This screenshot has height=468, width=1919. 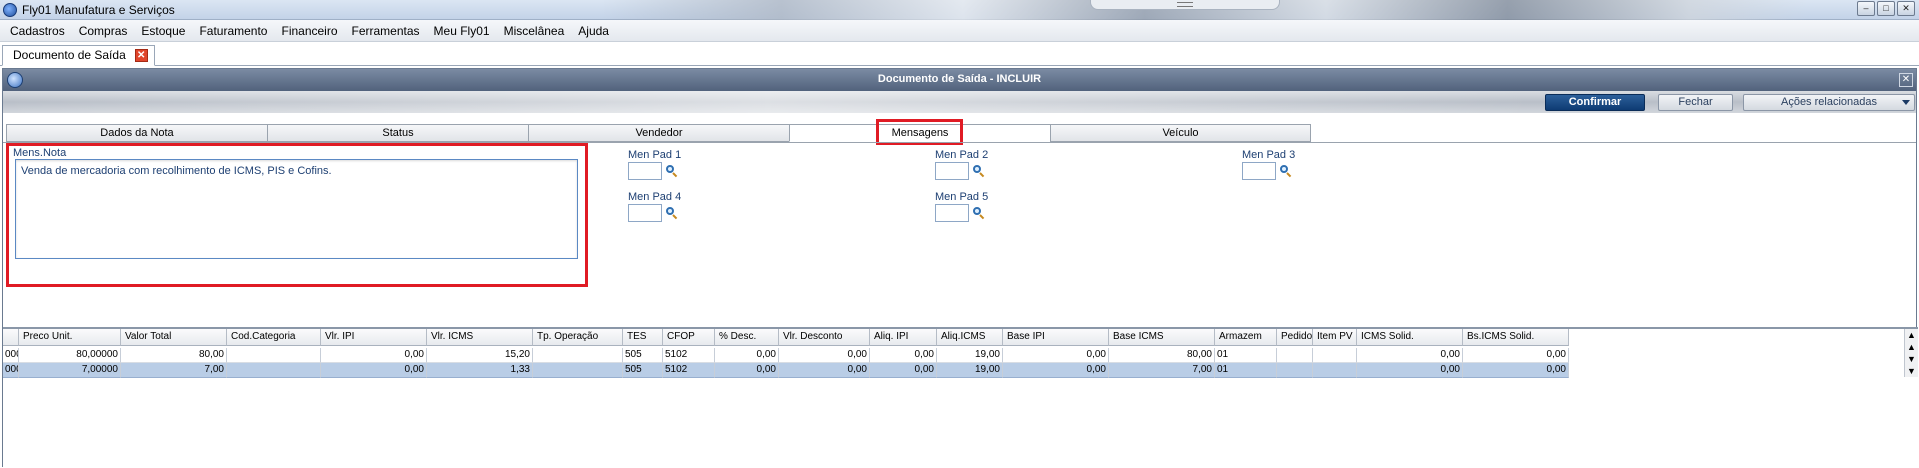 What do you see at coordinates (645, 171) in the screenshot?
I see `men-pad-1-input` at bounding box center [645, 171].